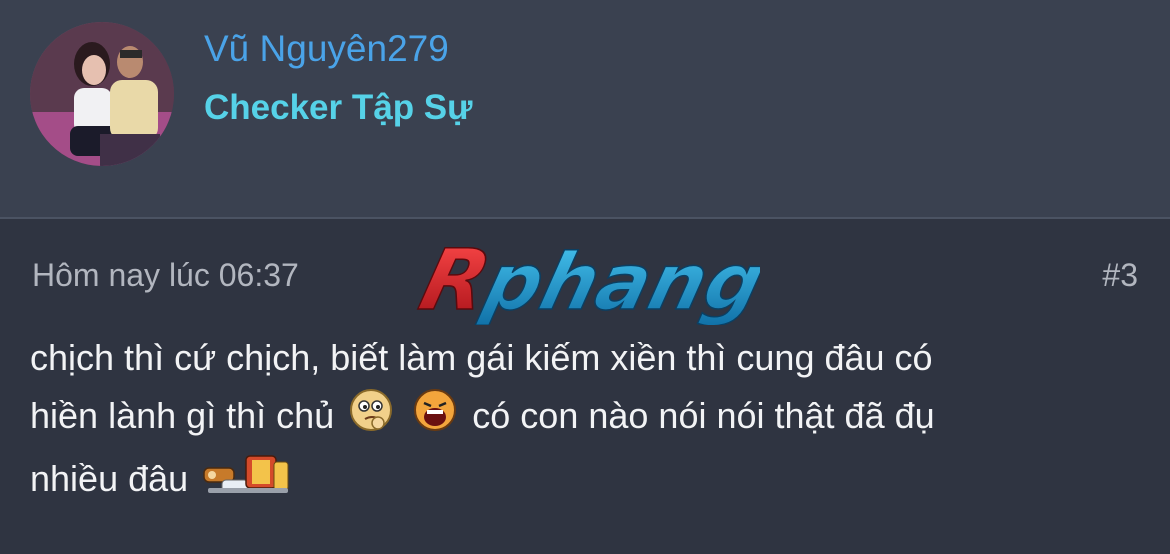 This screenshot has height=554, width=1170. I want to click on post-timestamp: Hôm nay lúc 06:37, so click(165, 275).